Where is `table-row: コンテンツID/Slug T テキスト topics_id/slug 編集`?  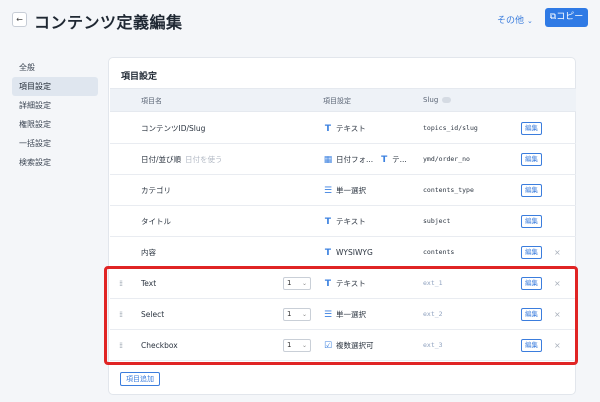 table-row: コンテンツID/Slug T テキスト topics_id/slug 編集 is located at coordinates (343, 128).